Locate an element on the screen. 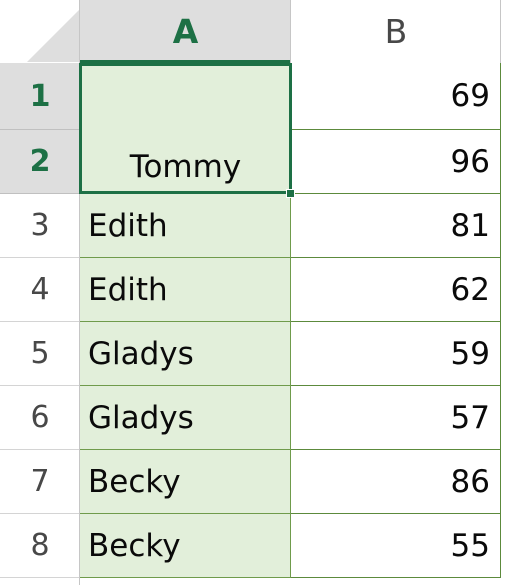  row-header-6: 6 is located at coordinates (40, 418).